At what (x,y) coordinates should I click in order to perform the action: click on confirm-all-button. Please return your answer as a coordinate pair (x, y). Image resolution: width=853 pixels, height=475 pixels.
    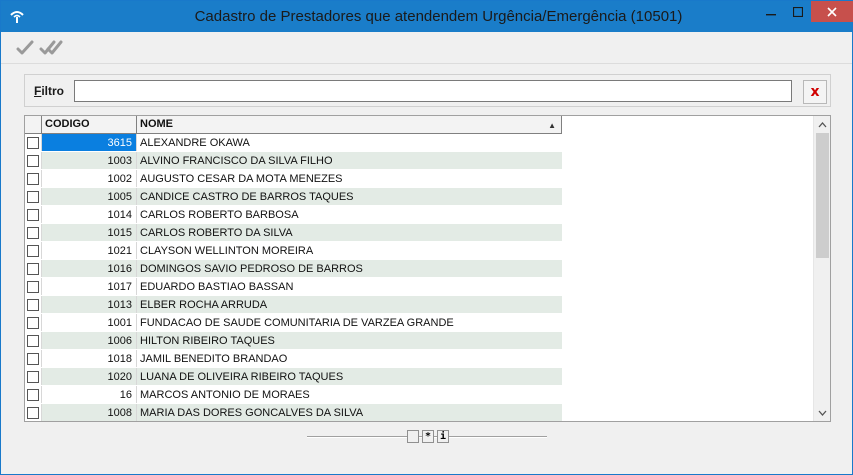
    Looking at the image, I should click on (51, 48).